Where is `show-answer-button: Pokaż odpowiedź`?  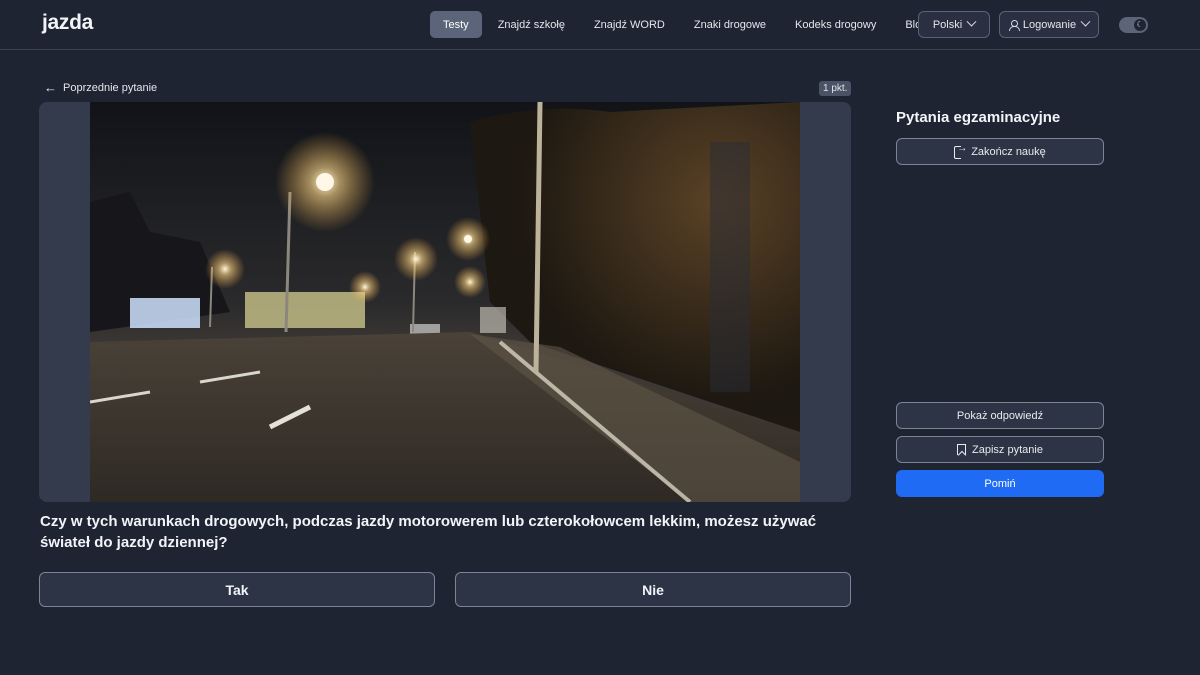 show-answer-button: Pokaż odpowiedź is located at coordinates (1000, 415).